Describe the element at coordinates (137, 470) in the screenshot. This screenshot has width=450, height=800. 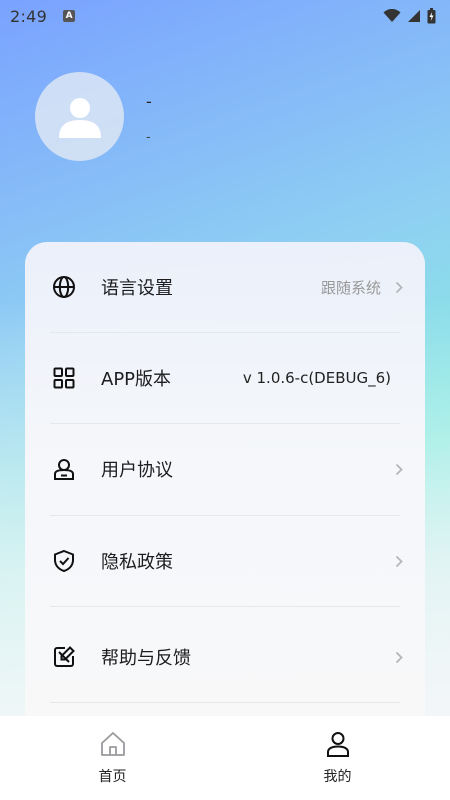
I see `menu-item-label: 用户协议` at that location.